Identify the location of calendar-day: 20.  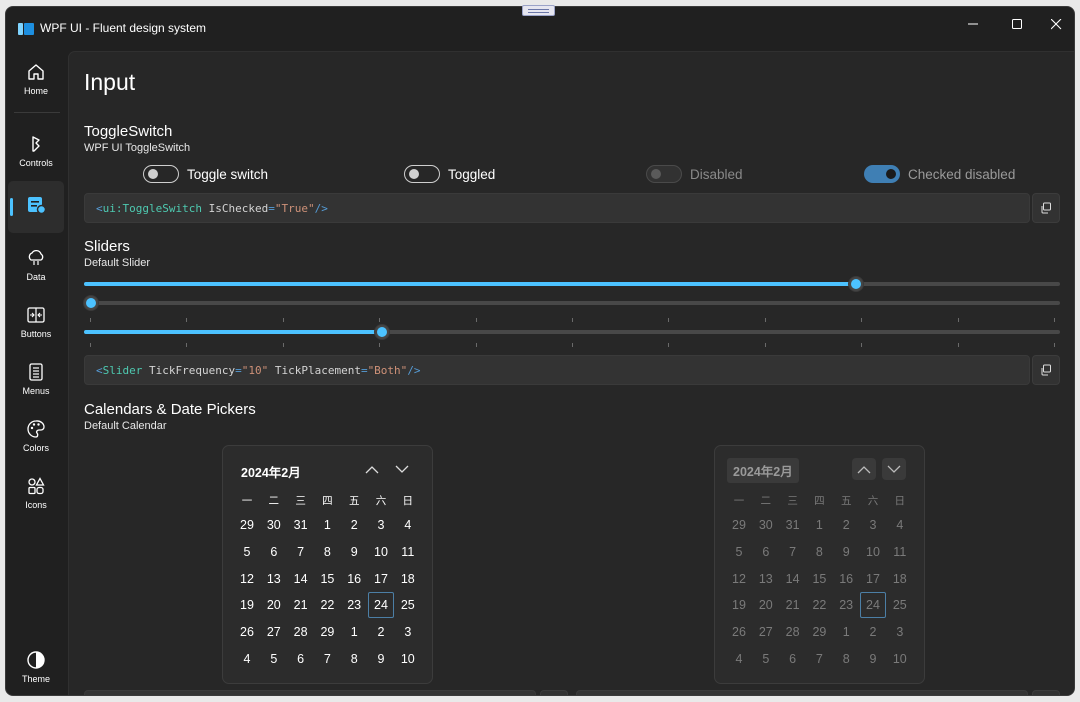
(274, 605).